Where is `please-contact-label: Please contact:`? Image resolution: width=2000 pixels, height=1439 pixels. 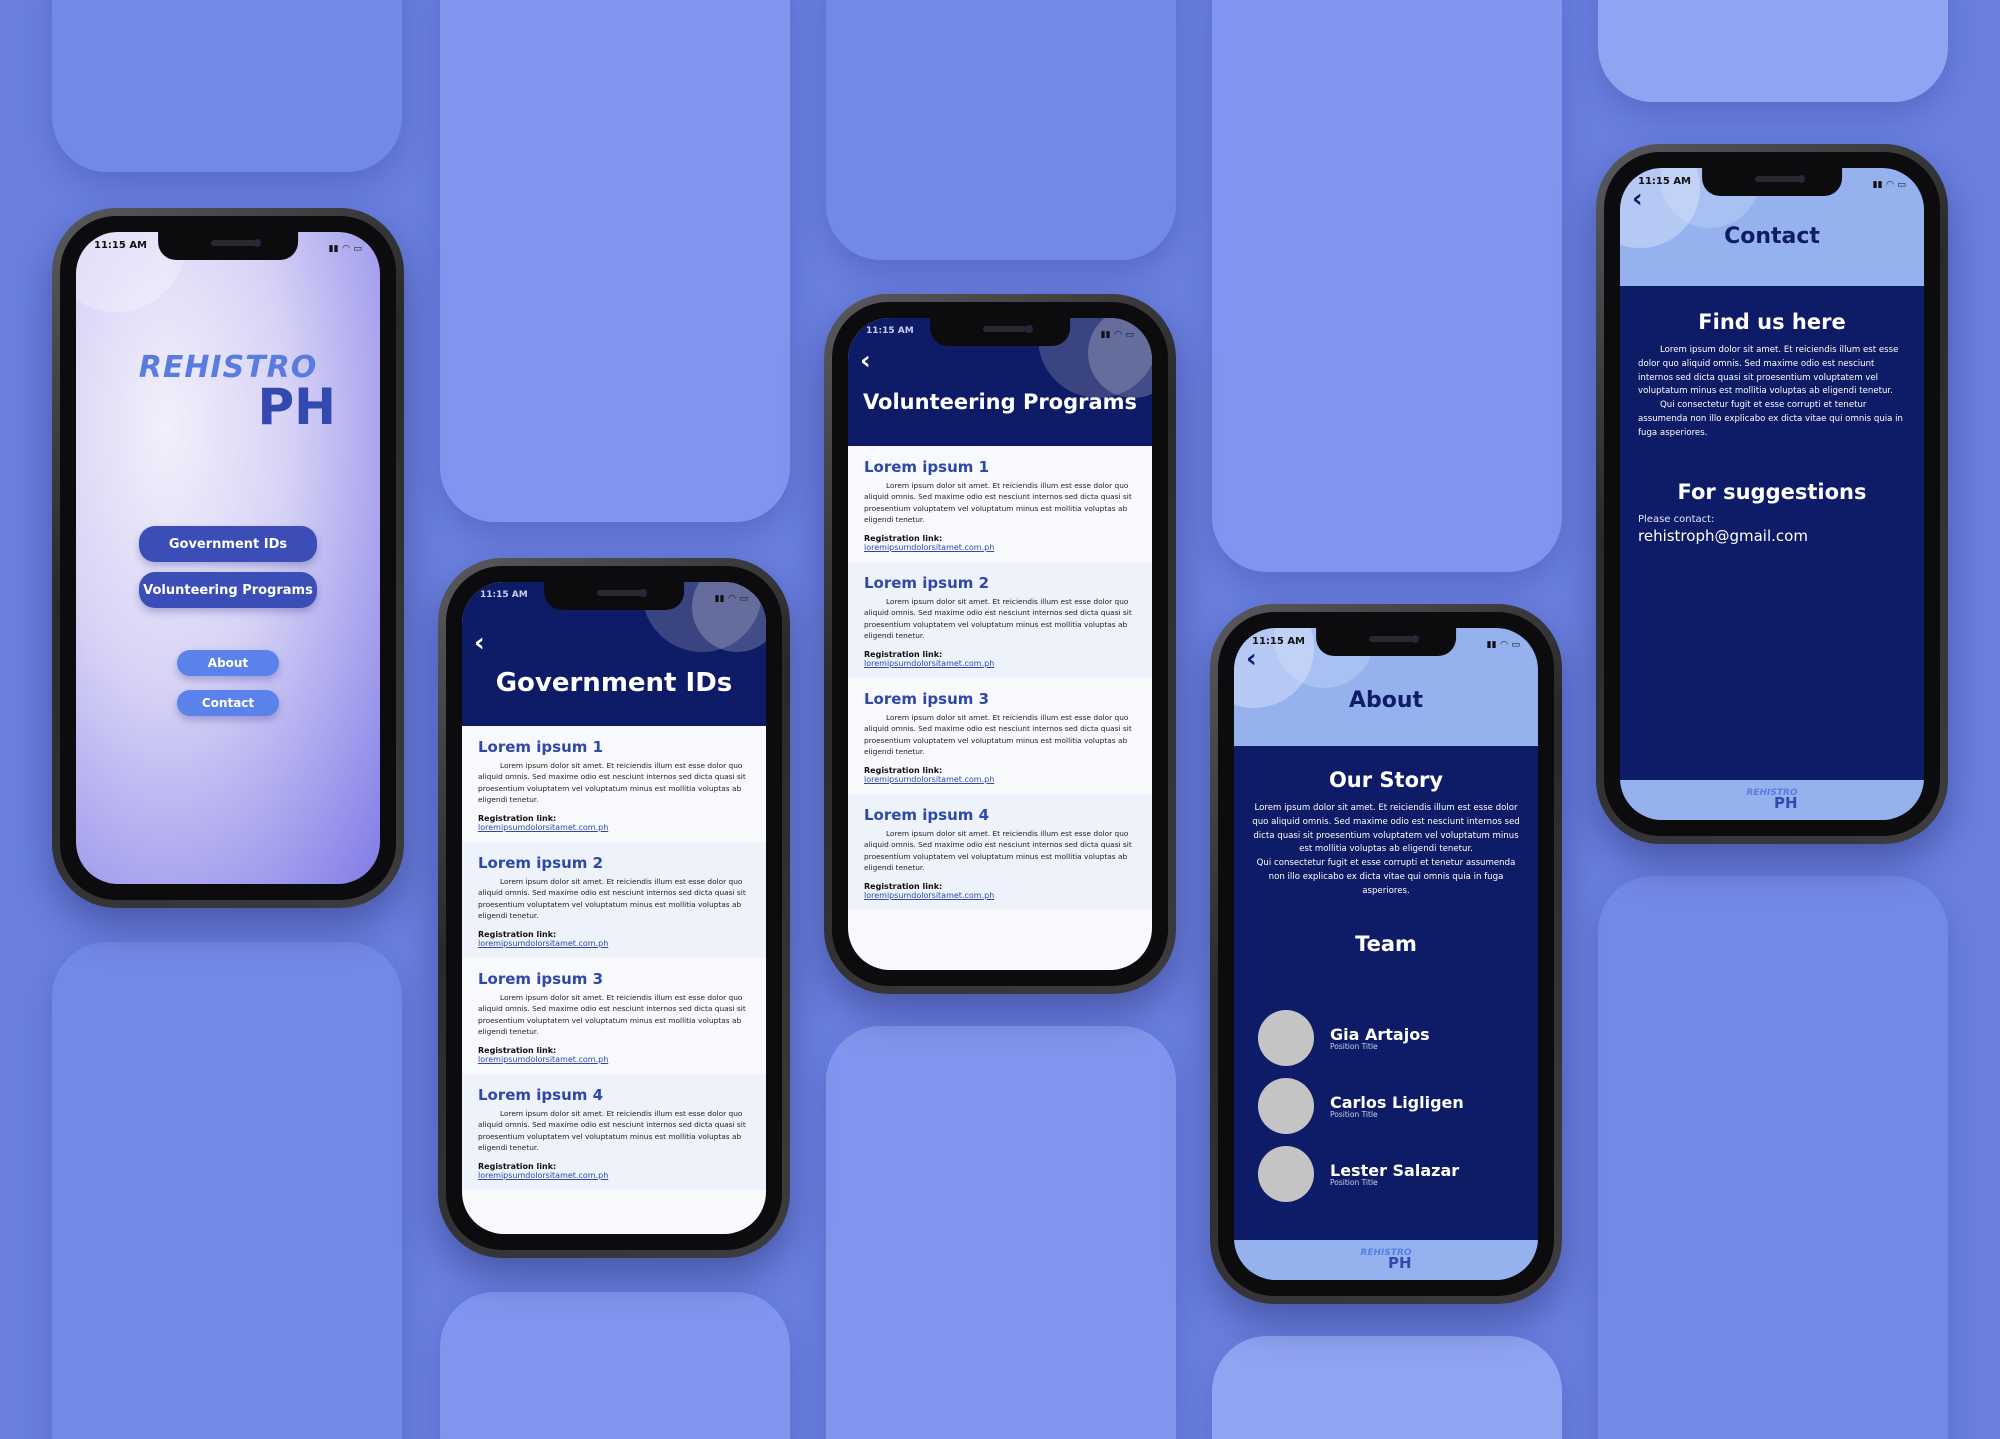
please-contact-label: Please contact: is located at coordinates (1676, 520).